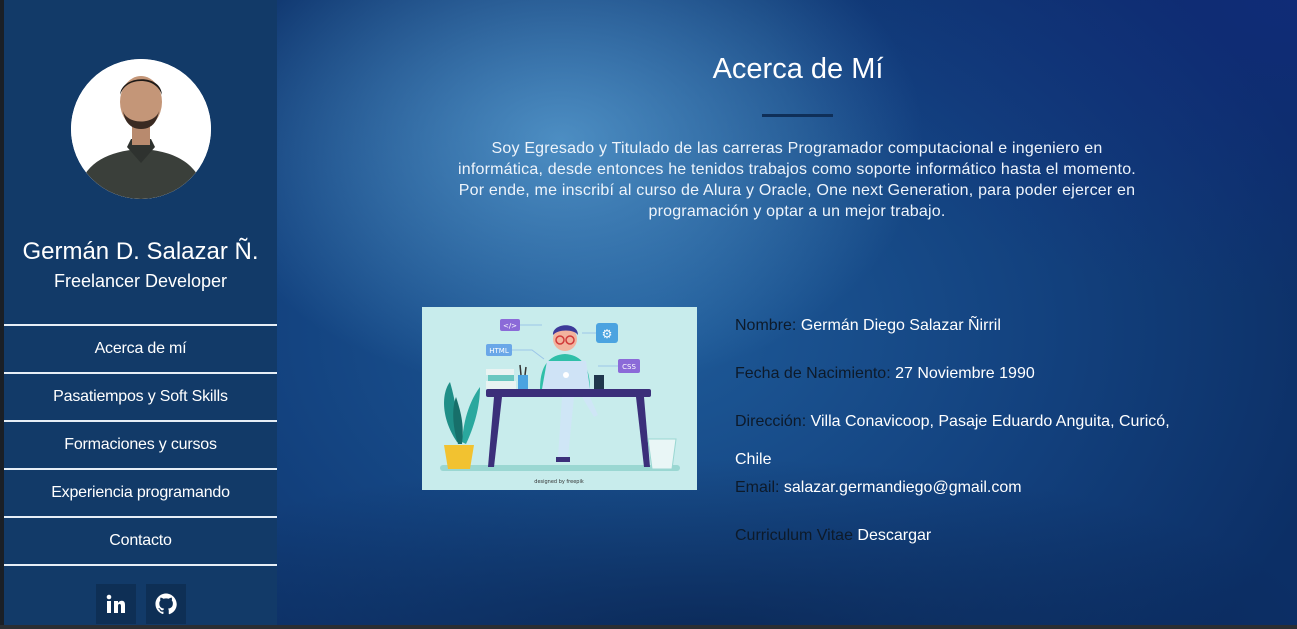  Describe the element at coordinates (797, 115) in the screenshot. I see `title-underline` at that location.